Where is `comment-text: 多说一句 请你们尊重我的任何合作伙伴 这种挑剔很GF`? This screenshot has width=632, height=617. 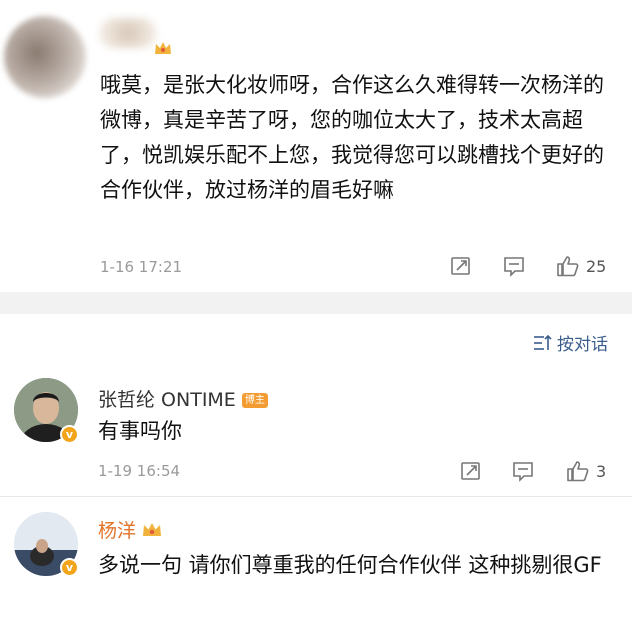
comment-text: 多说一句 请你们尊重我的任何合作伙伴 这种挑剔很GF is located at coordinates (350, 565).